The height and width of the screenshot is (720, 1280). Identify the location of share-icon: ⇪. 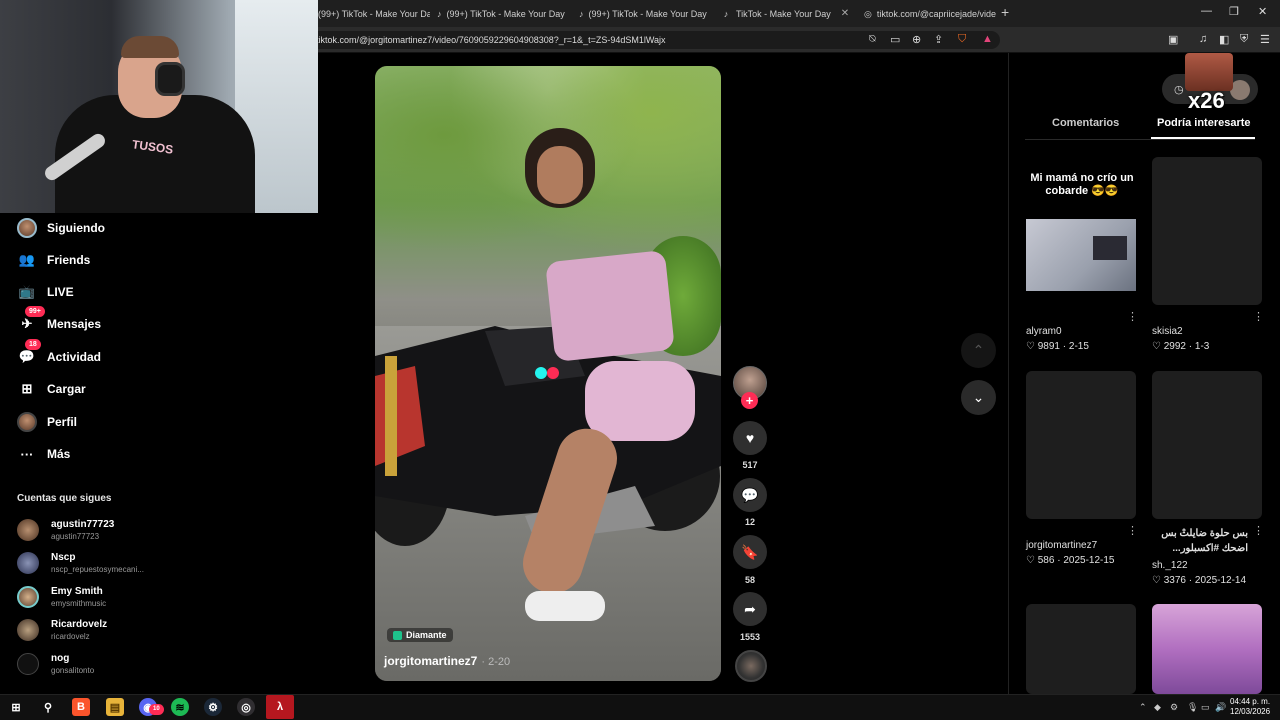
(938, 39).